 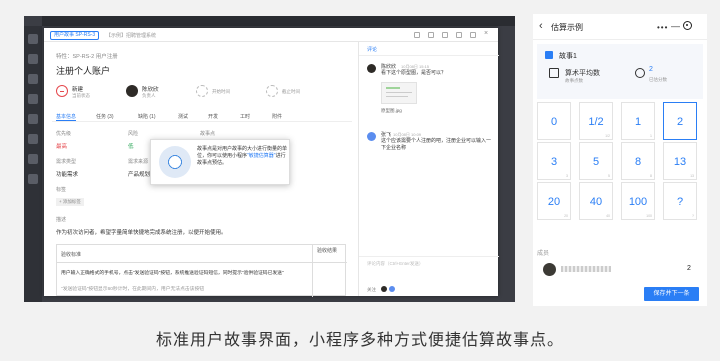 What do you see at coordinates (487, 33) in the screenshot?
I see `close-icon: ×` at bounding box center [487, 33].